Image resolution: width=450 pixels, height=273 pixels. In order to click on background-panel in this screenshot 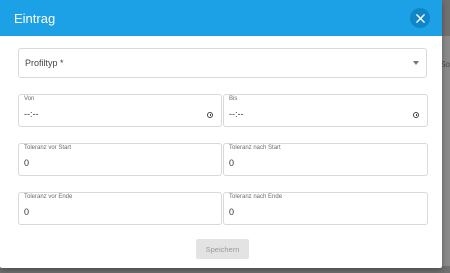, I will do `click(446, 151)`.